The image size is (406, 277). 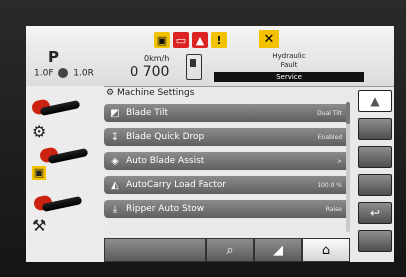 I want to click on menu-item-value: 100.0 %, so click(x=329, y=185).